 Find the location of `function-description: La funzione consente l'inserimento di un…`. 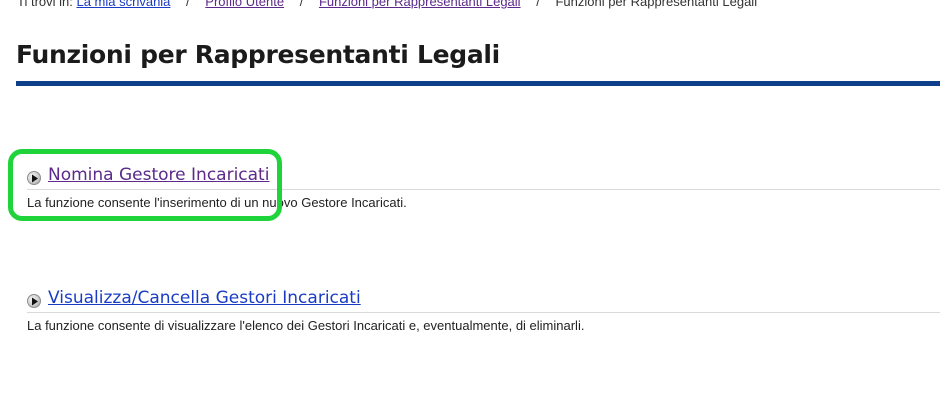

function-description: La funzione consente l'inserimento di un… is located at coordinates (217, 202).